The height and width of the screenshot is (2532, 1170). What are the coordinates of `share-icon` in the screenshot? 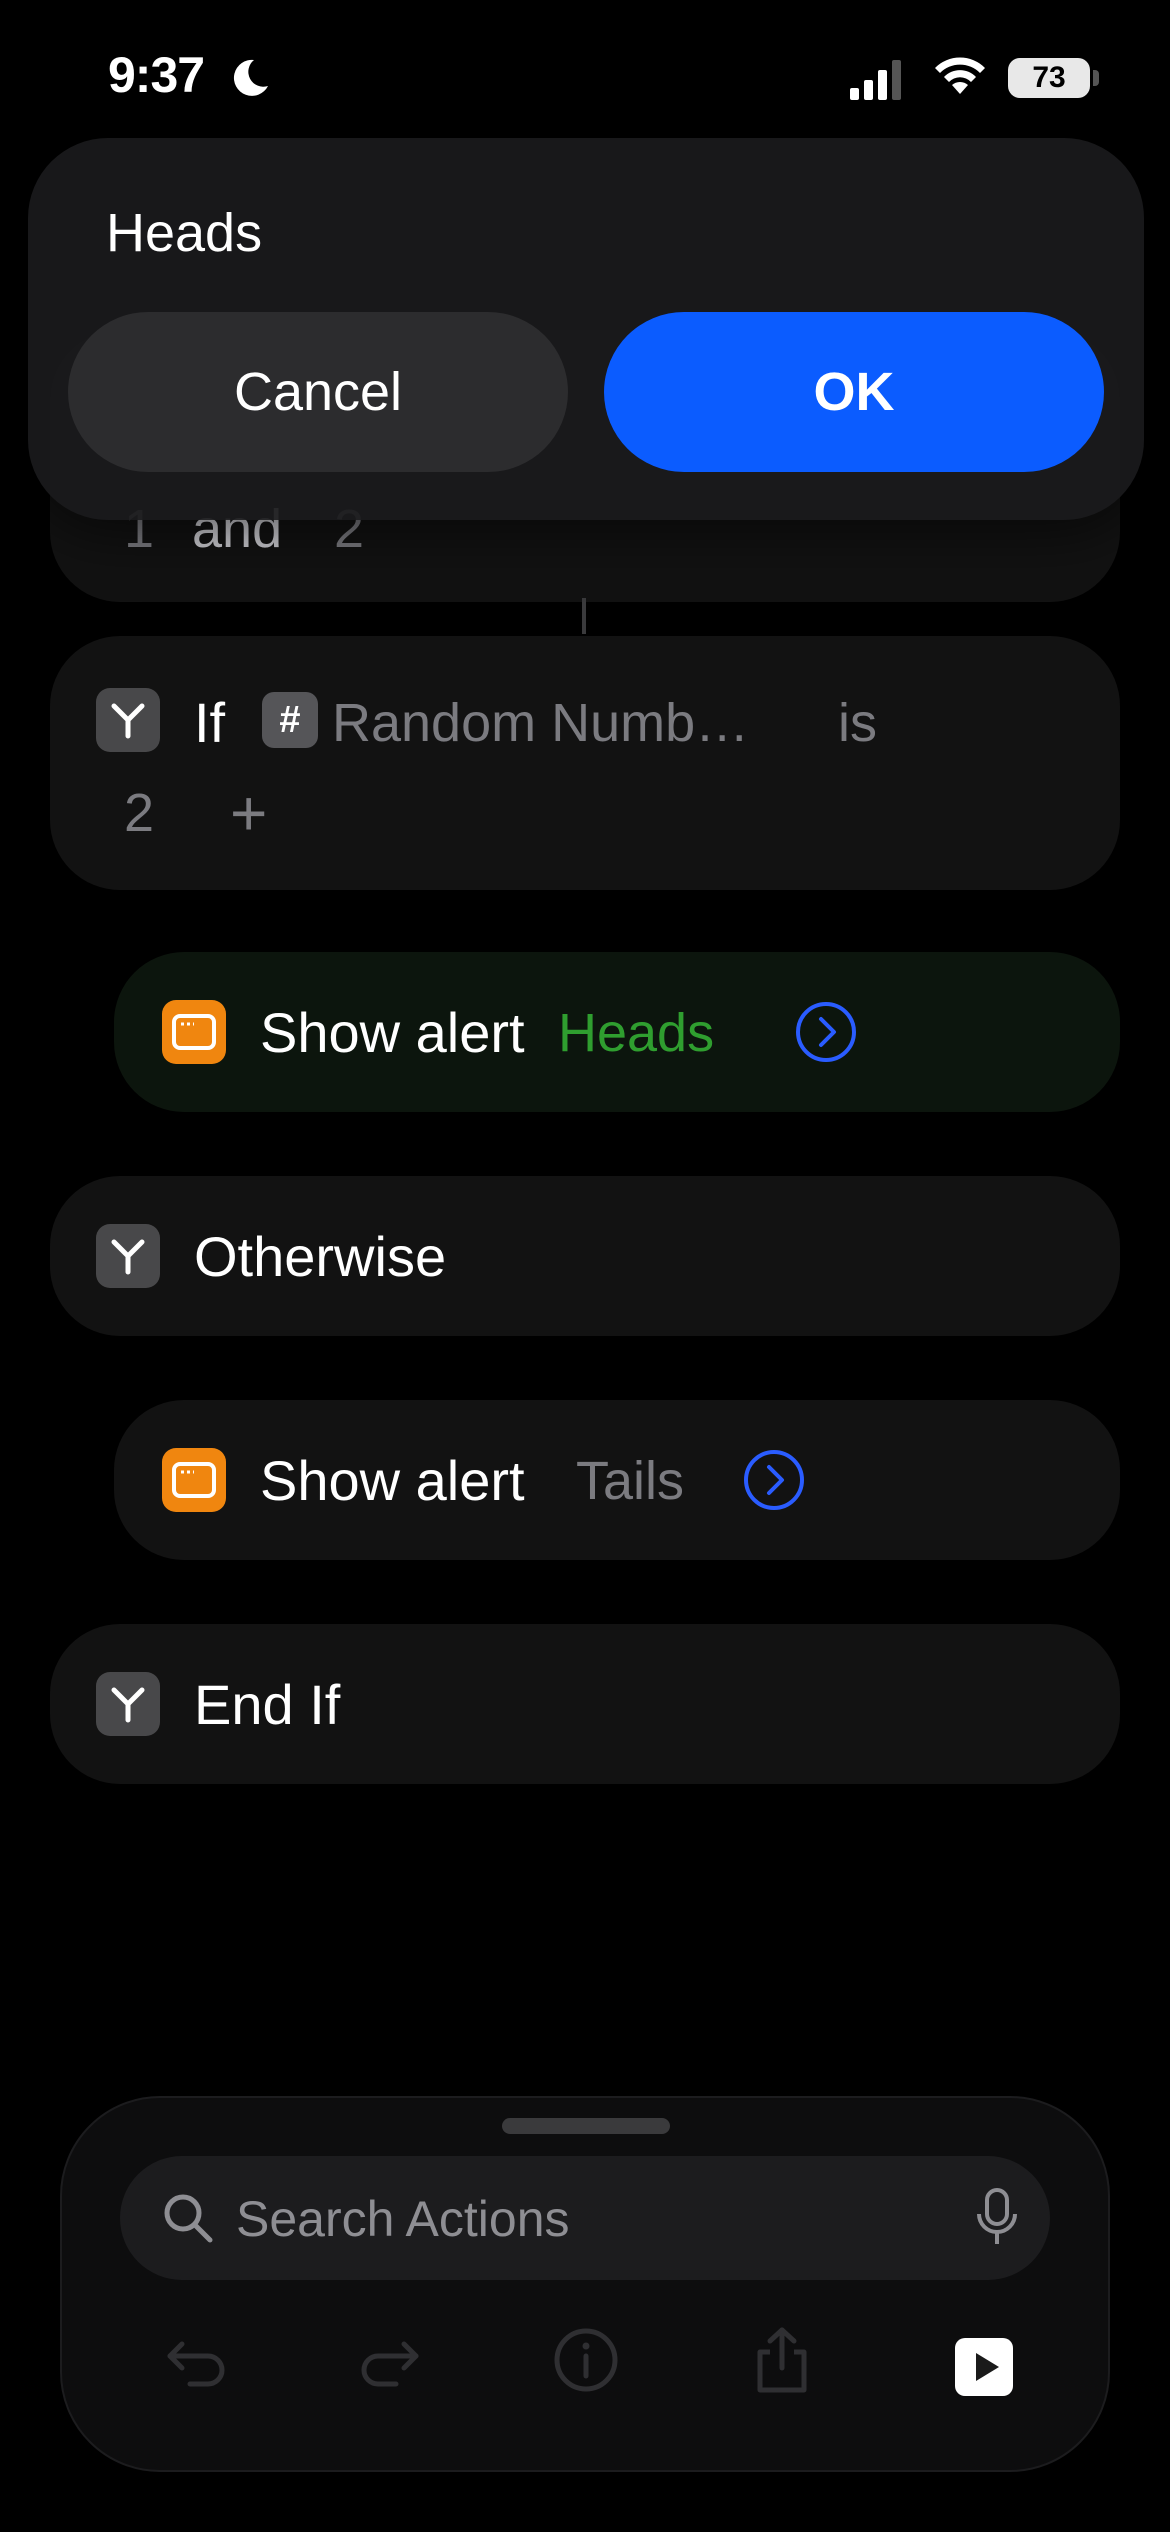 It's located at (782, 2360).